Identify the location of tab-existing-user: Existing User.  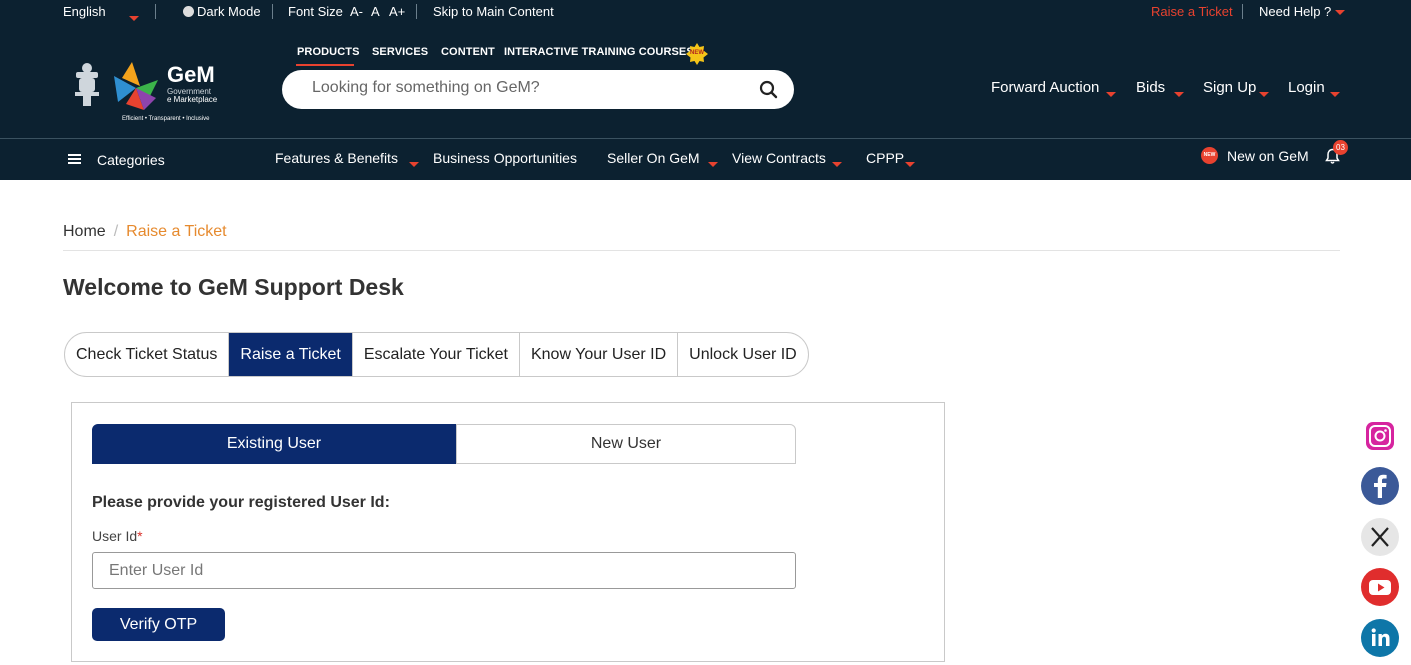
(274, 444).